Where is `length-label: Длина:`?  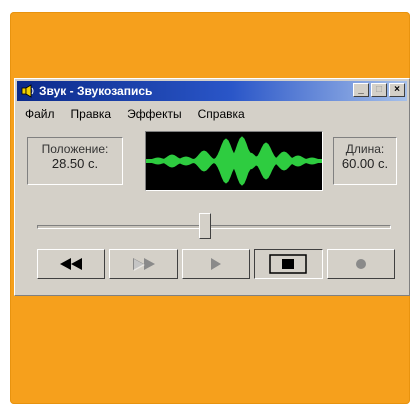 length-label: Длина: is located at coordinates (365, 149).